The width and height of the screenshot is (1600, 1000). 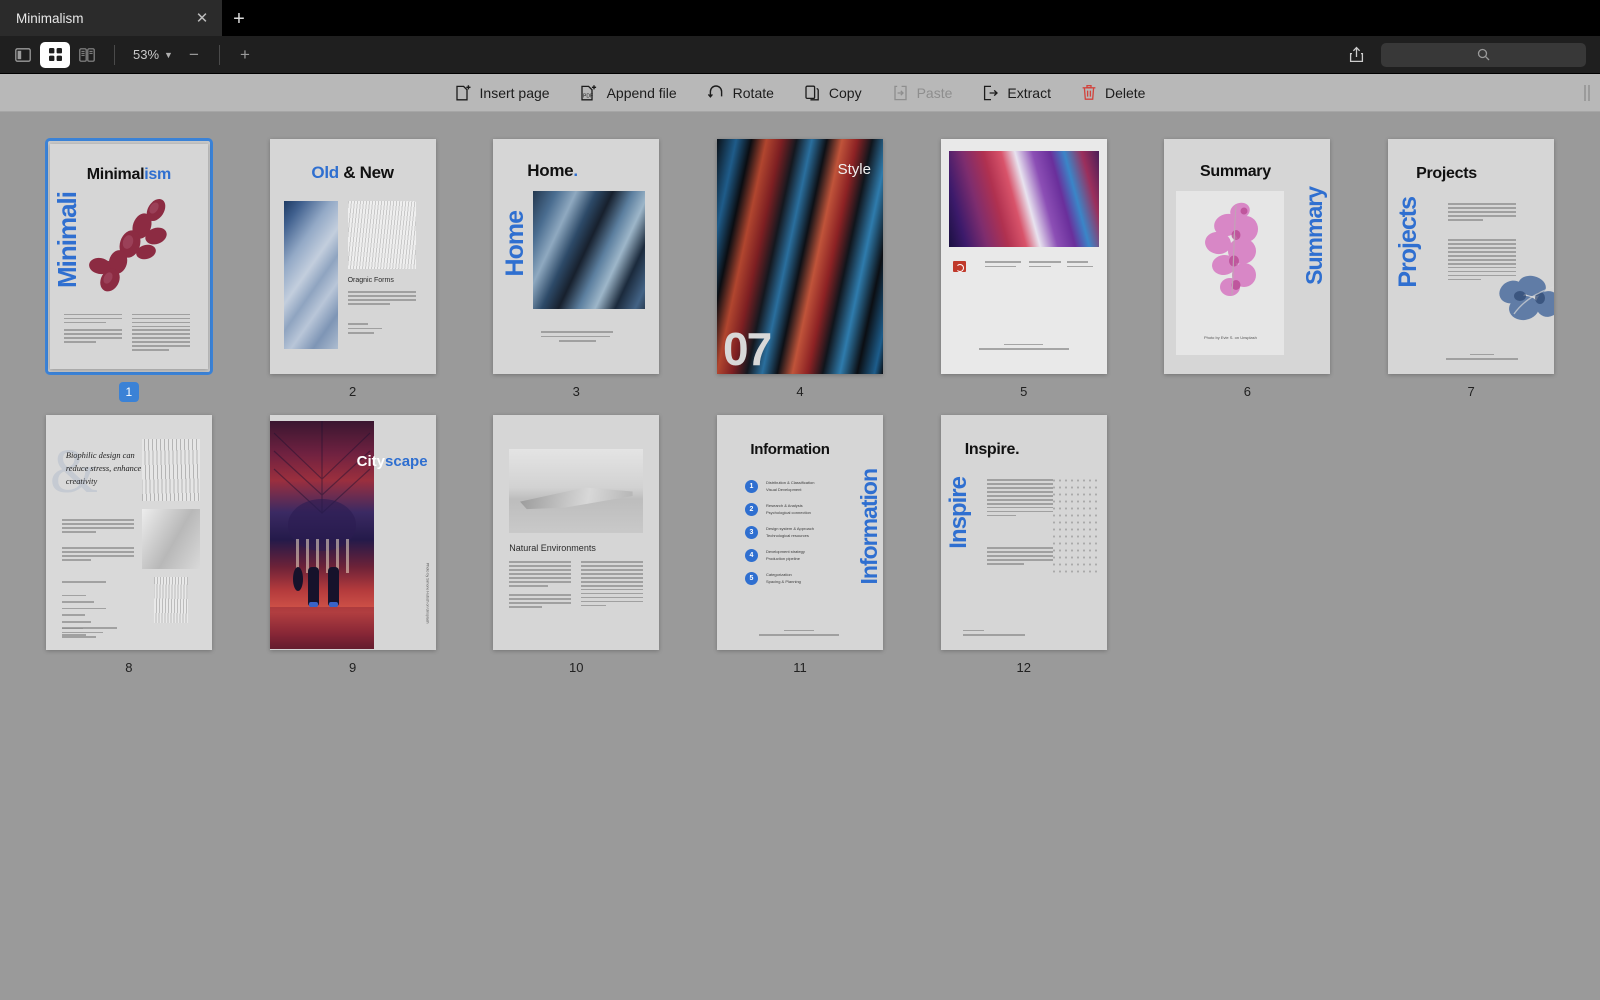 I want to click on page-6-vertical-text: Summary, so click(x=1314, y=236).